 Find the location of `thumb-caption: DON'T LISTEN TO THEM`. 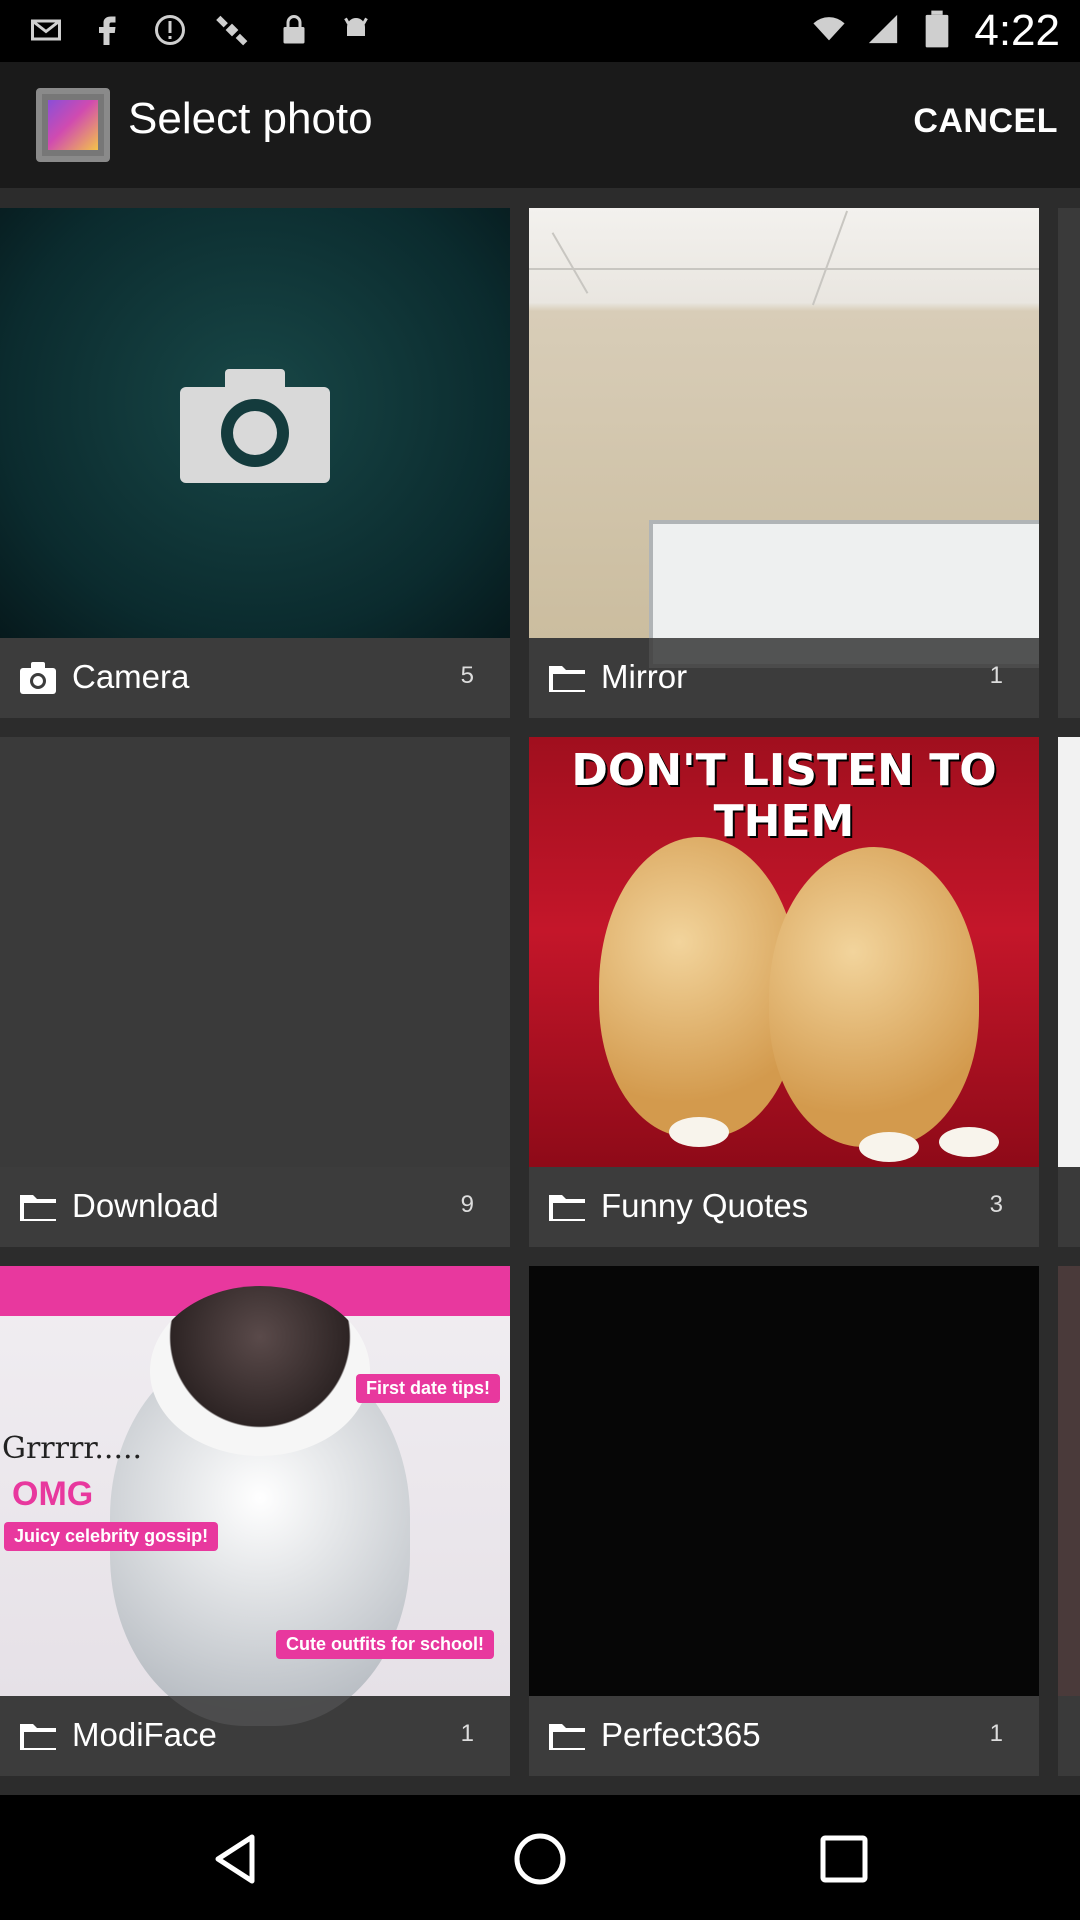

thumb-caption: DON'T LISTEN TO THEM is located at coordinates (784, 796).